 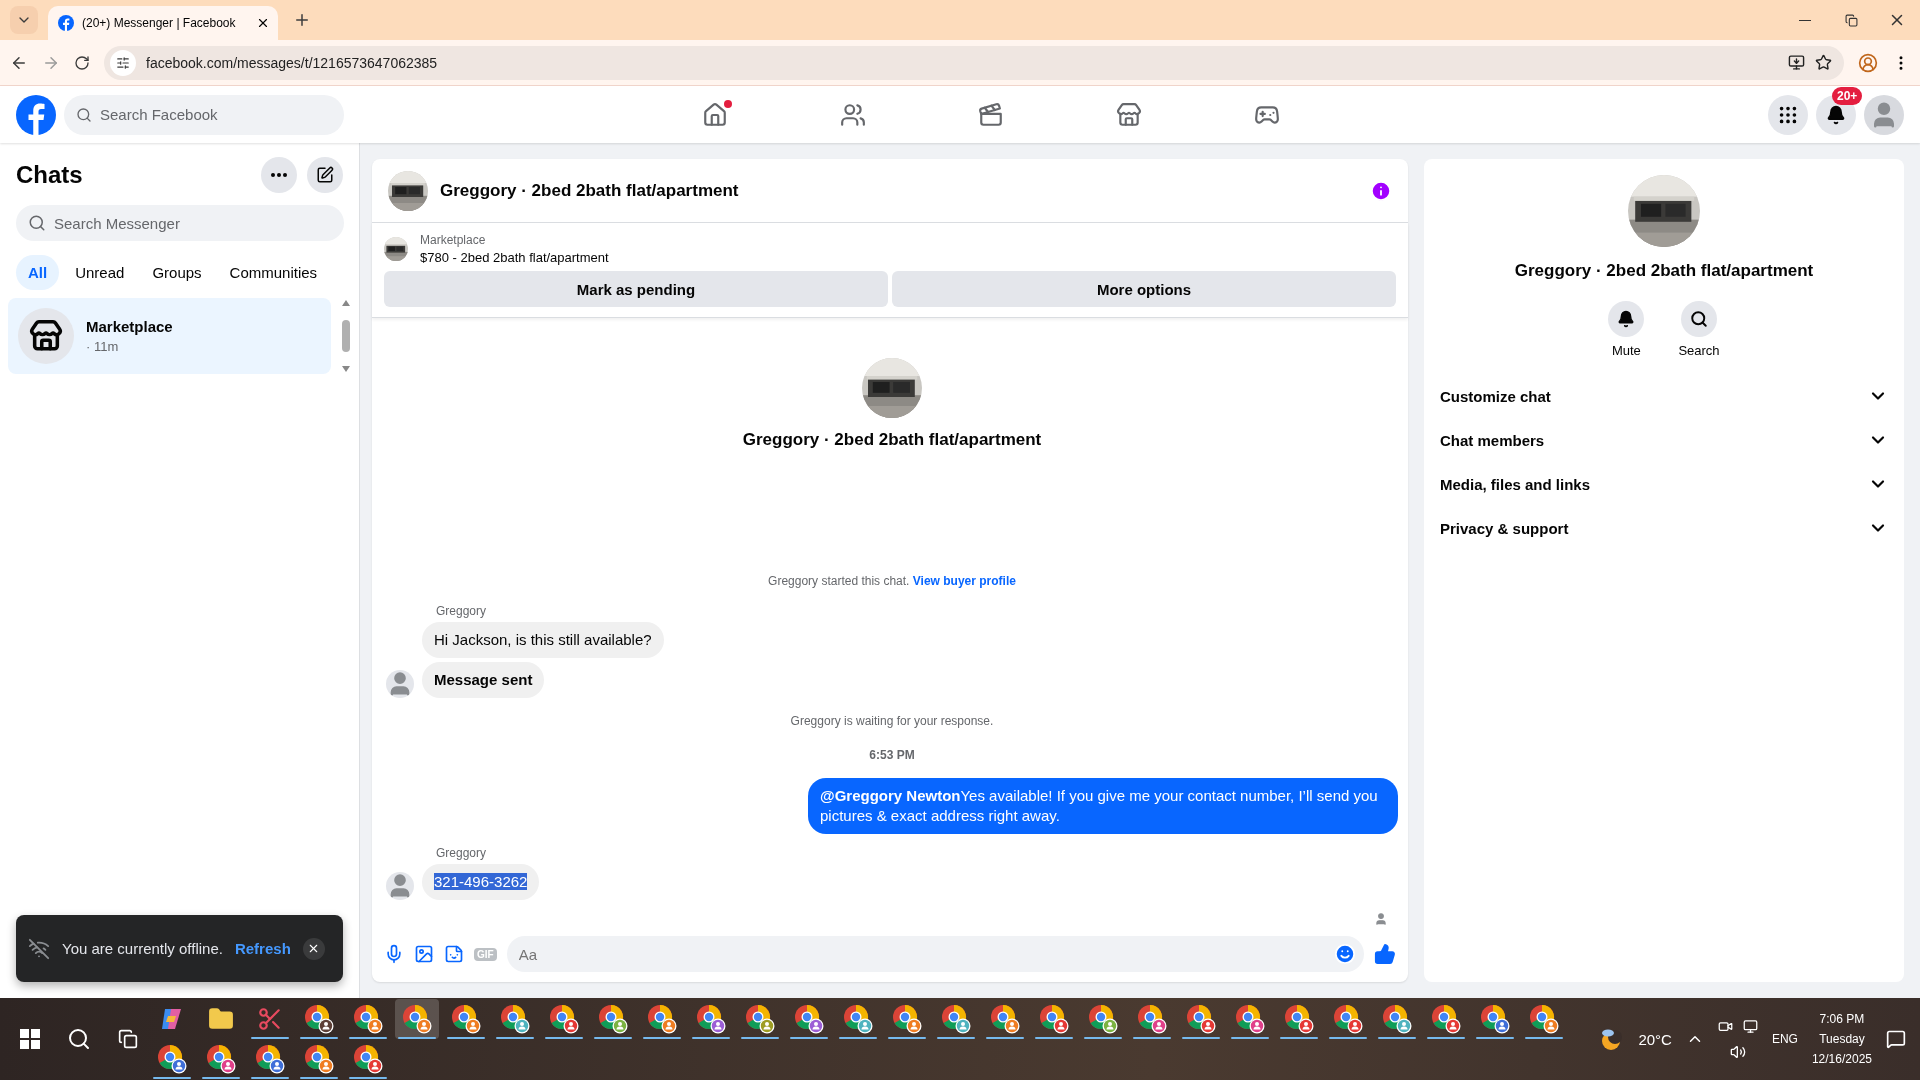 I want to click on refresh-link: Refresh, so click(x=262, y=948).